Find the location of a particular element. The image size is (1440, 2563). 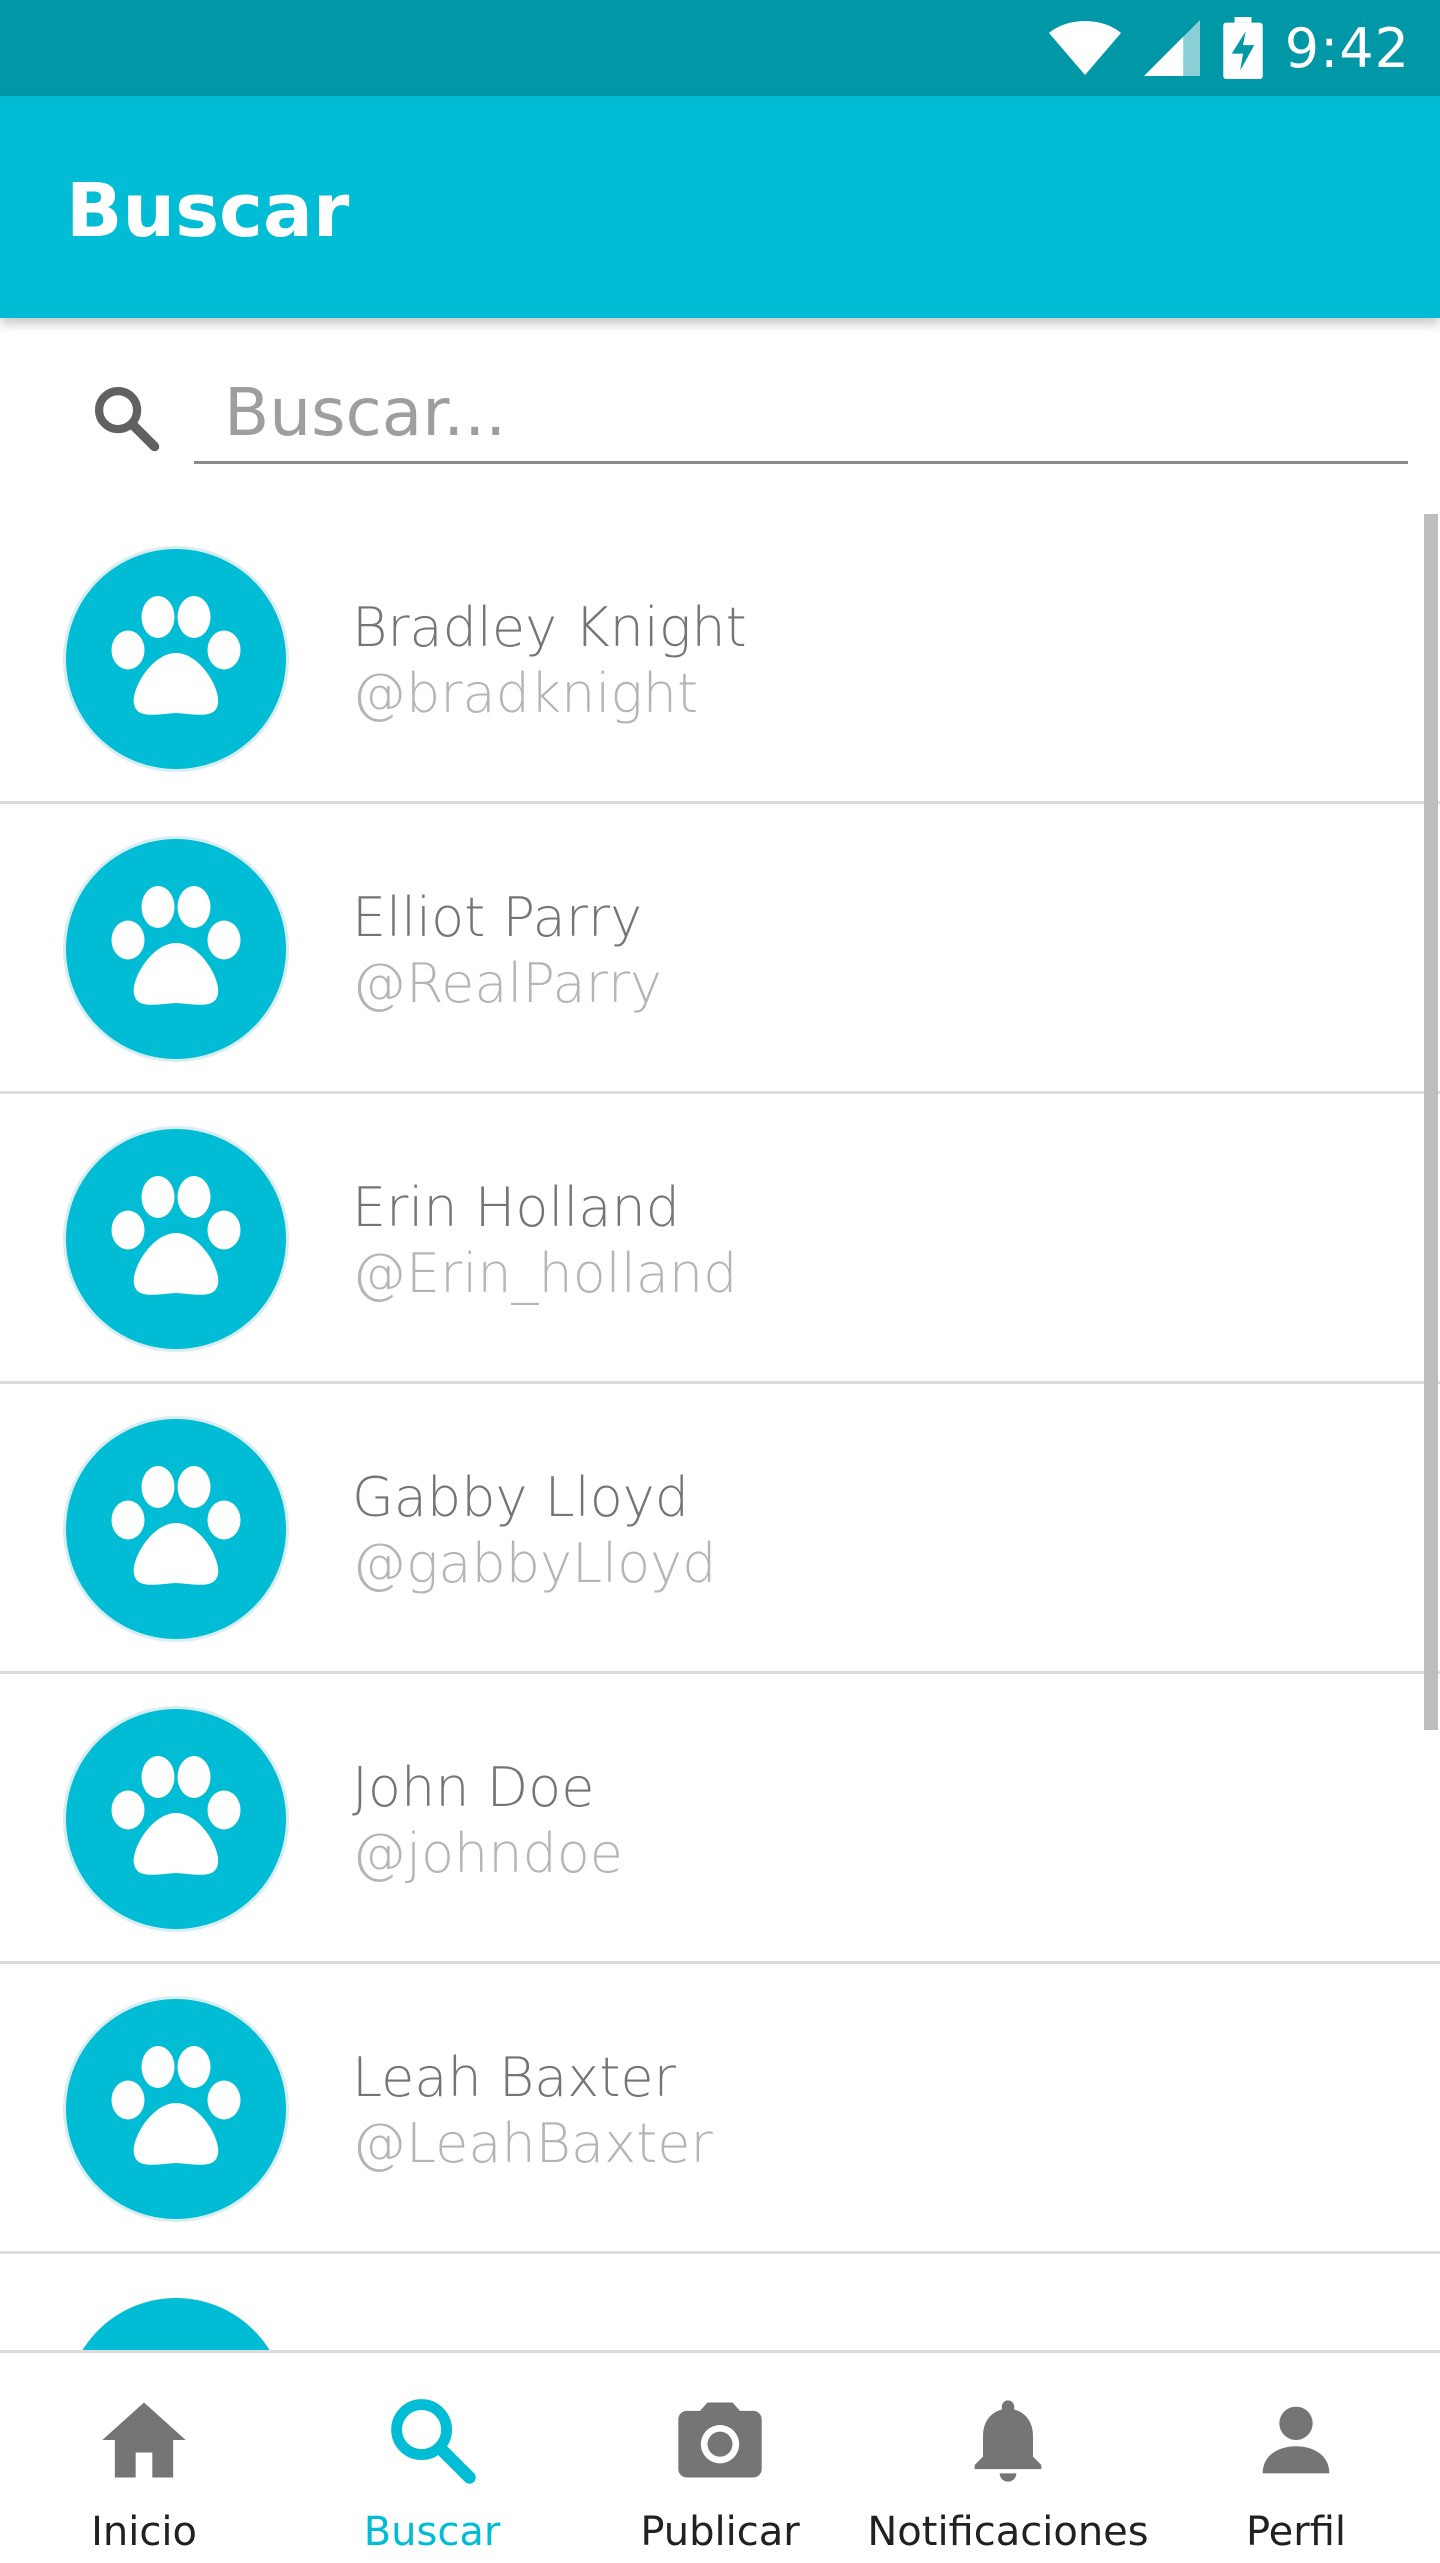

nav-label: Inicio is located at coordinates (144, 2532).